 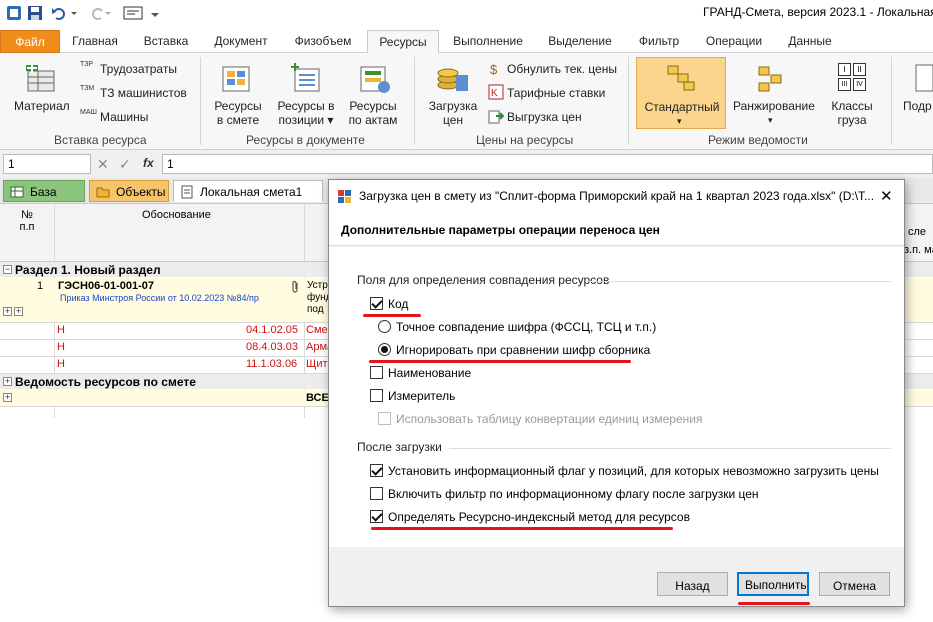 What do you see at coordinates (544, 117) in the screenshot?
I see `export-prices-button: Выгрузка цен` at bounding box center [544, 117].